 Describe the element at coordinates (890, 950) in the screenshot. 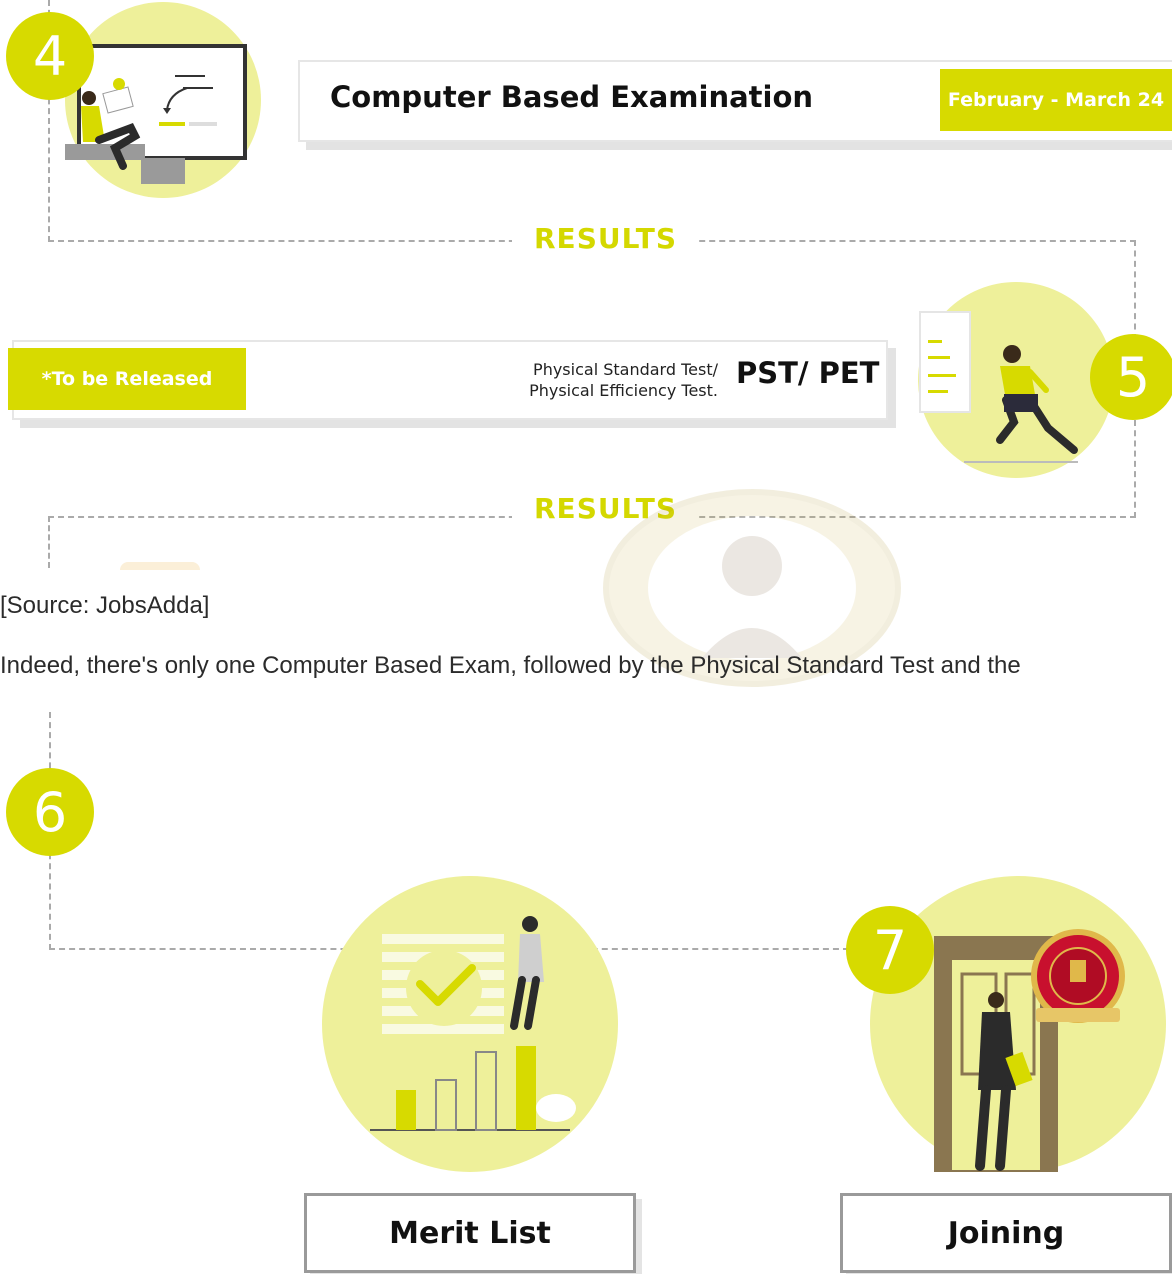

I see `step-7-badge: 7` at that location.